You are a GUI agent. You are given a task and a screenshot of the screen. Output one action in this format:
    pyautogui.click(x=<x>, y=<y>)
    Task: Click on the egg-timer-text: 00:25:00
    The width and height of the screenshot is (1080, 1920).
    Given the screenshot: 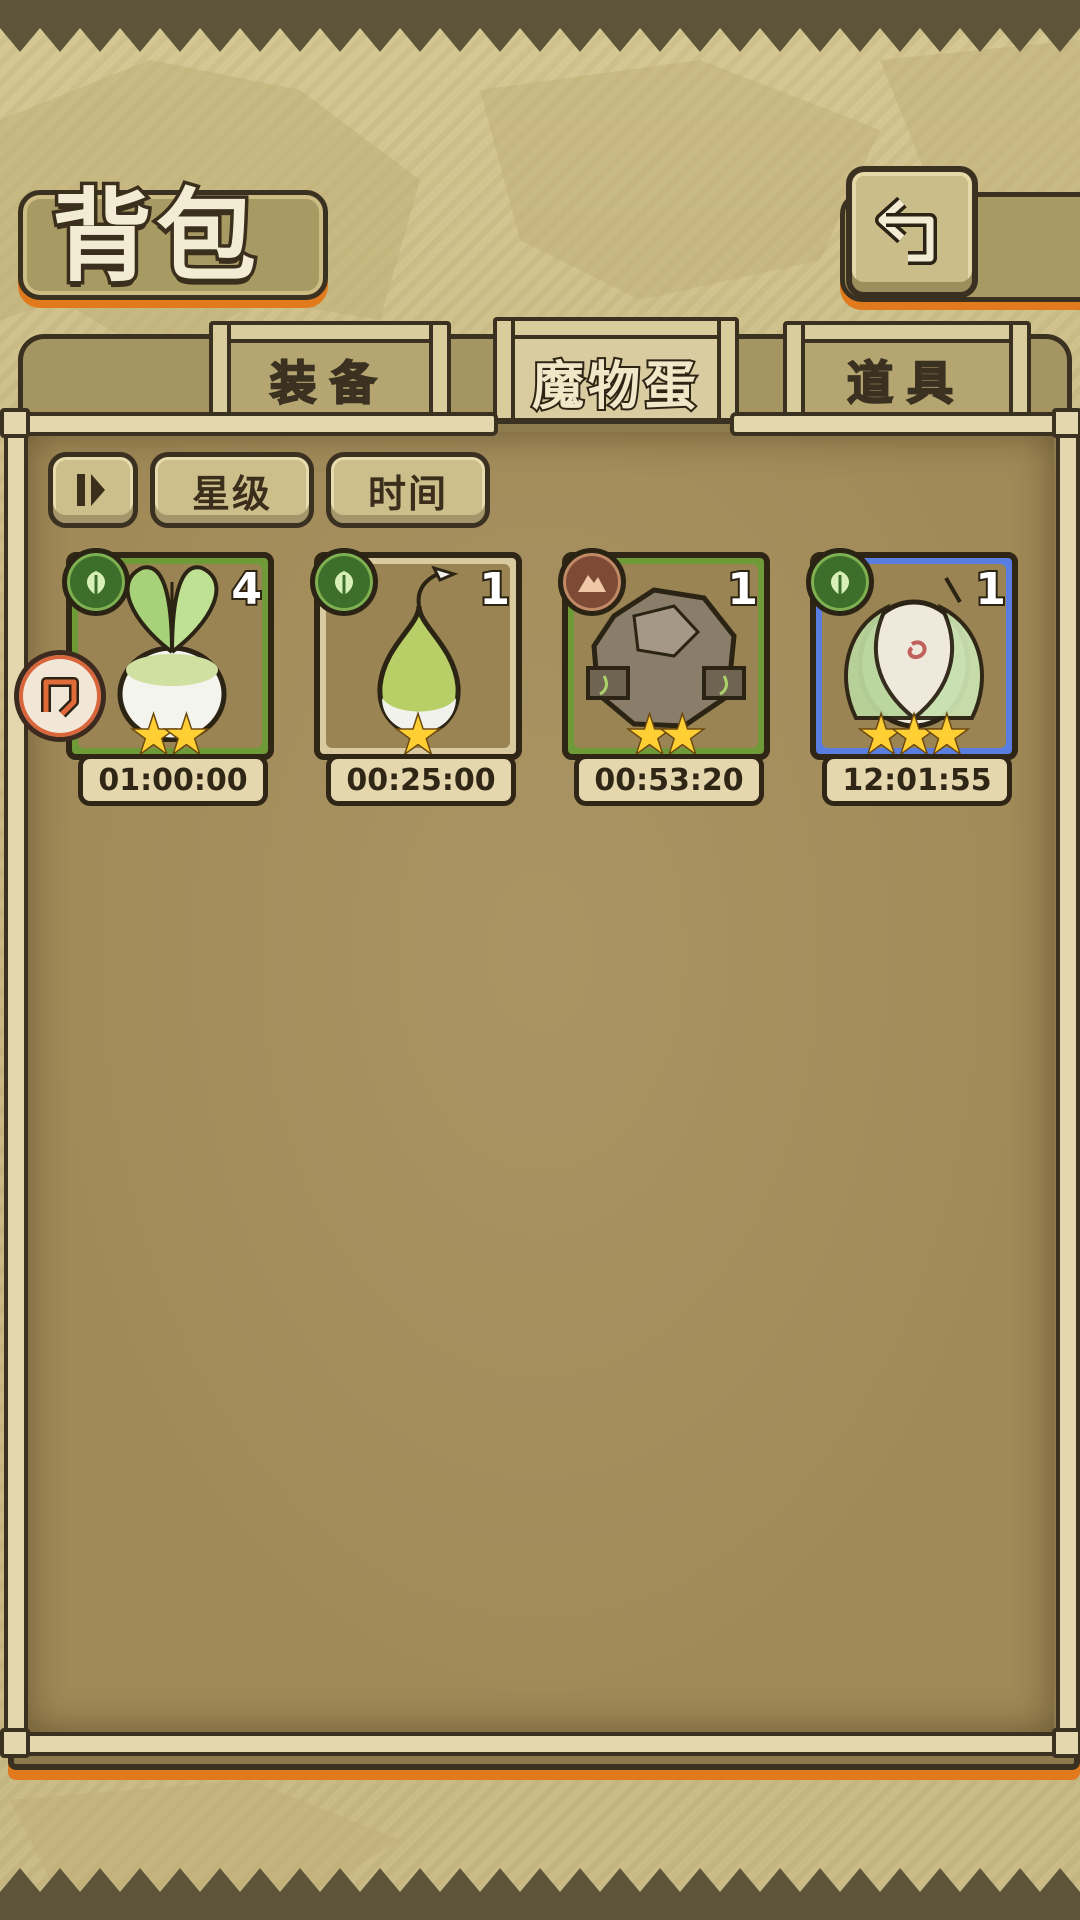 What is the action you would take?
    pyautogui.click(x=421, y=780)
    